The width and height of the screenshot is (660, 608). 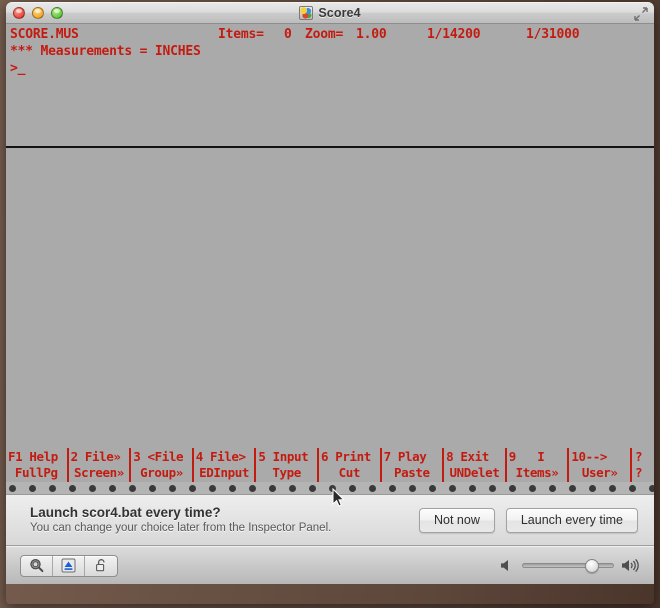 I want to click on terminal-measurements-line: *** Measurements = INCHES, so click(x=105, y=51).